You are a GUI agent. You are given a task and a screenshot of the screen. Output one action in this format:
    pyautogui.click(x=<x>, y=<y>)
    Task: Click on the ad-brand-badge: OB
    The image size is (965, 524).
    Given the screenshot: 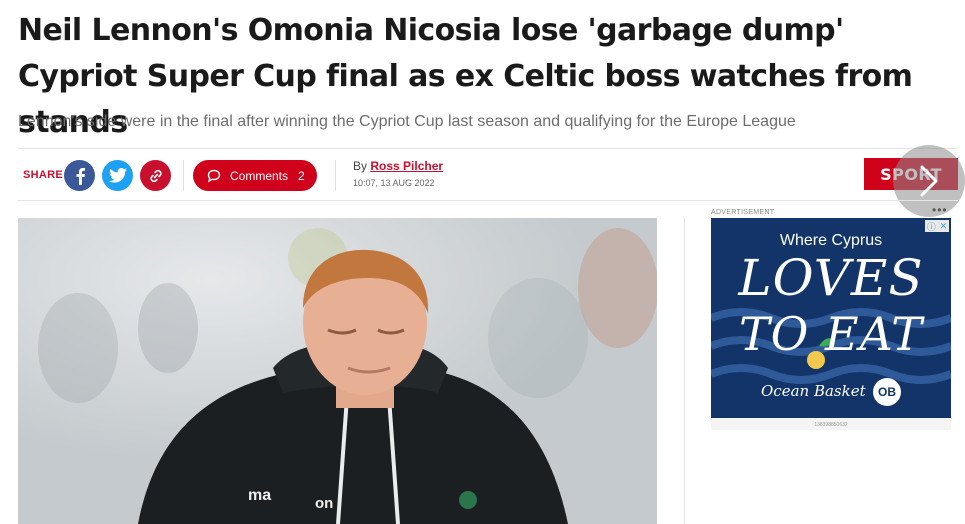 What is the action you would take?
    pyautogui.click(x=887, y=392)
    